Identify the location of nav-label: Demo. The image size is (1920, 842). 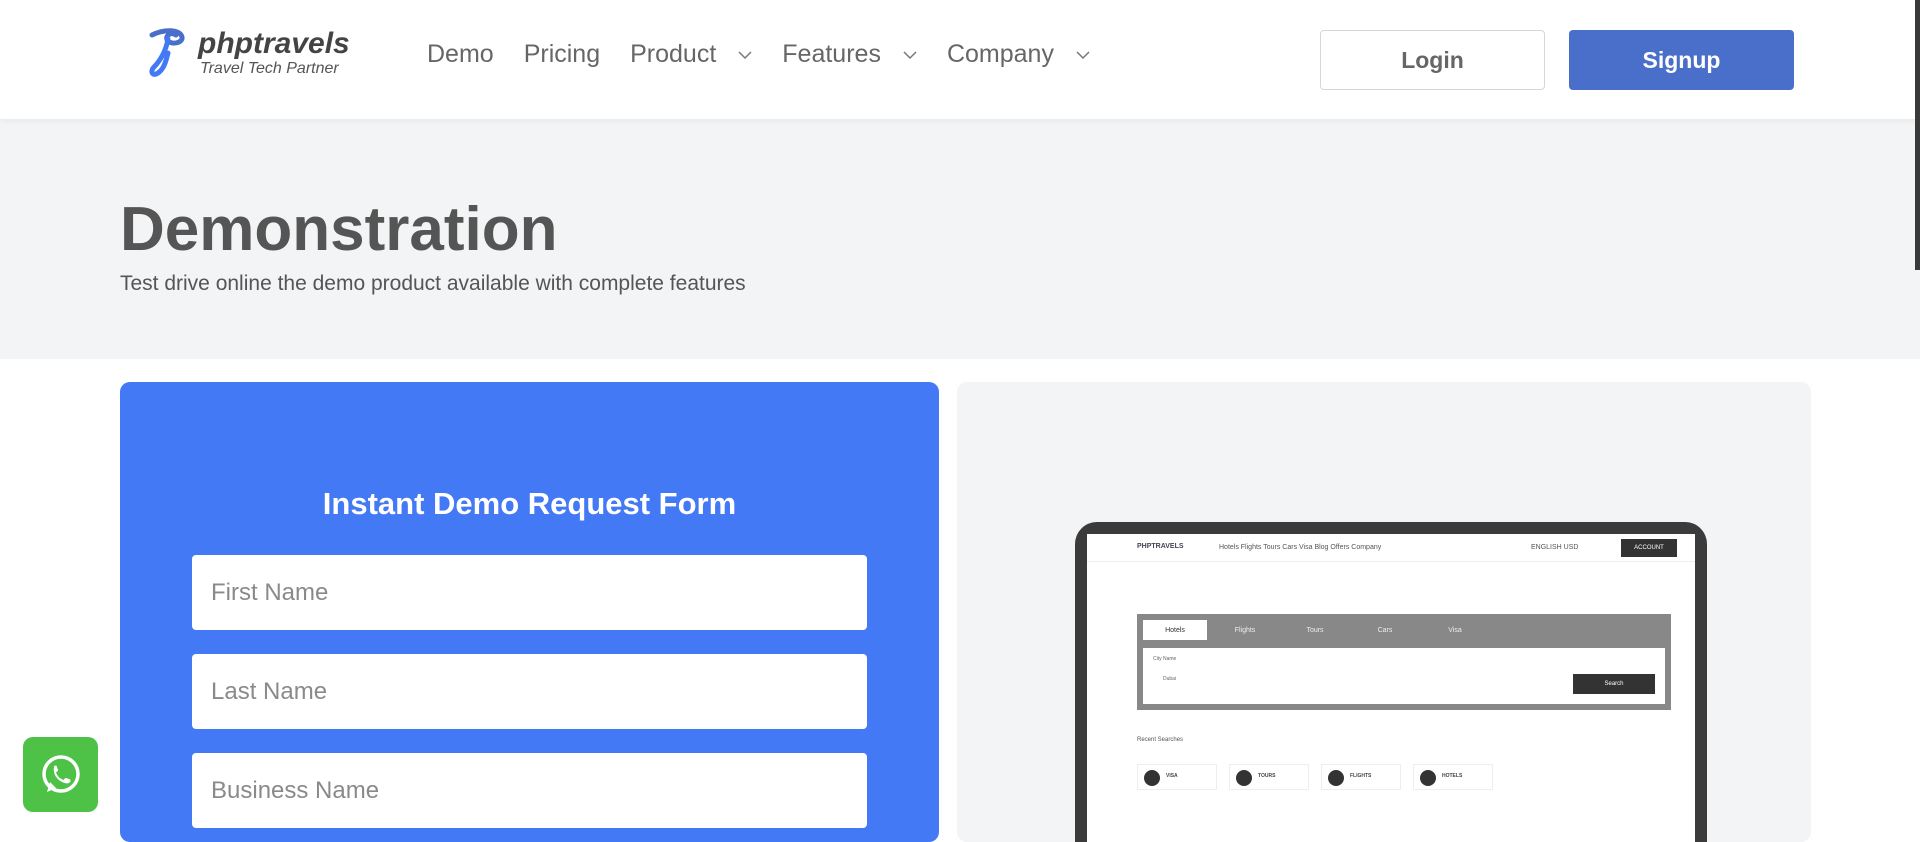
(460, 54).